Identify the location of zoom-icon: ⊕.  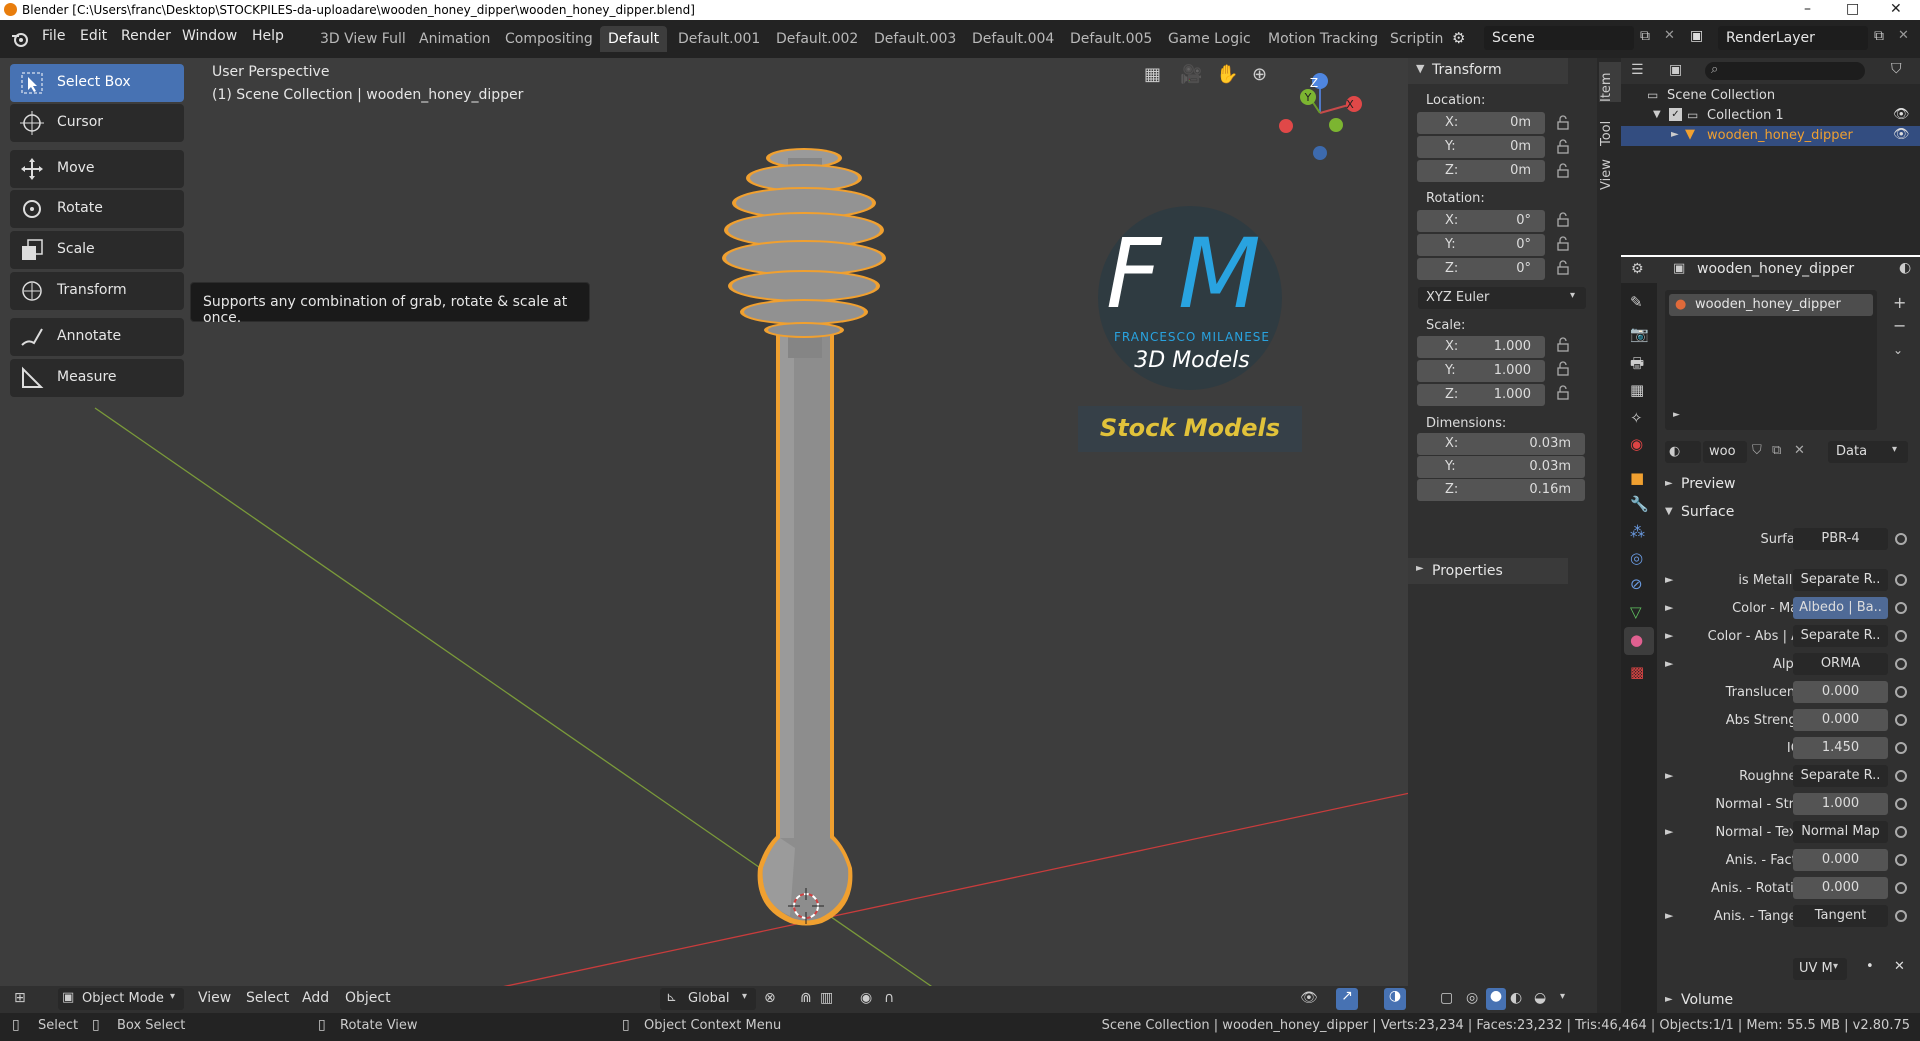
(1264, 76).